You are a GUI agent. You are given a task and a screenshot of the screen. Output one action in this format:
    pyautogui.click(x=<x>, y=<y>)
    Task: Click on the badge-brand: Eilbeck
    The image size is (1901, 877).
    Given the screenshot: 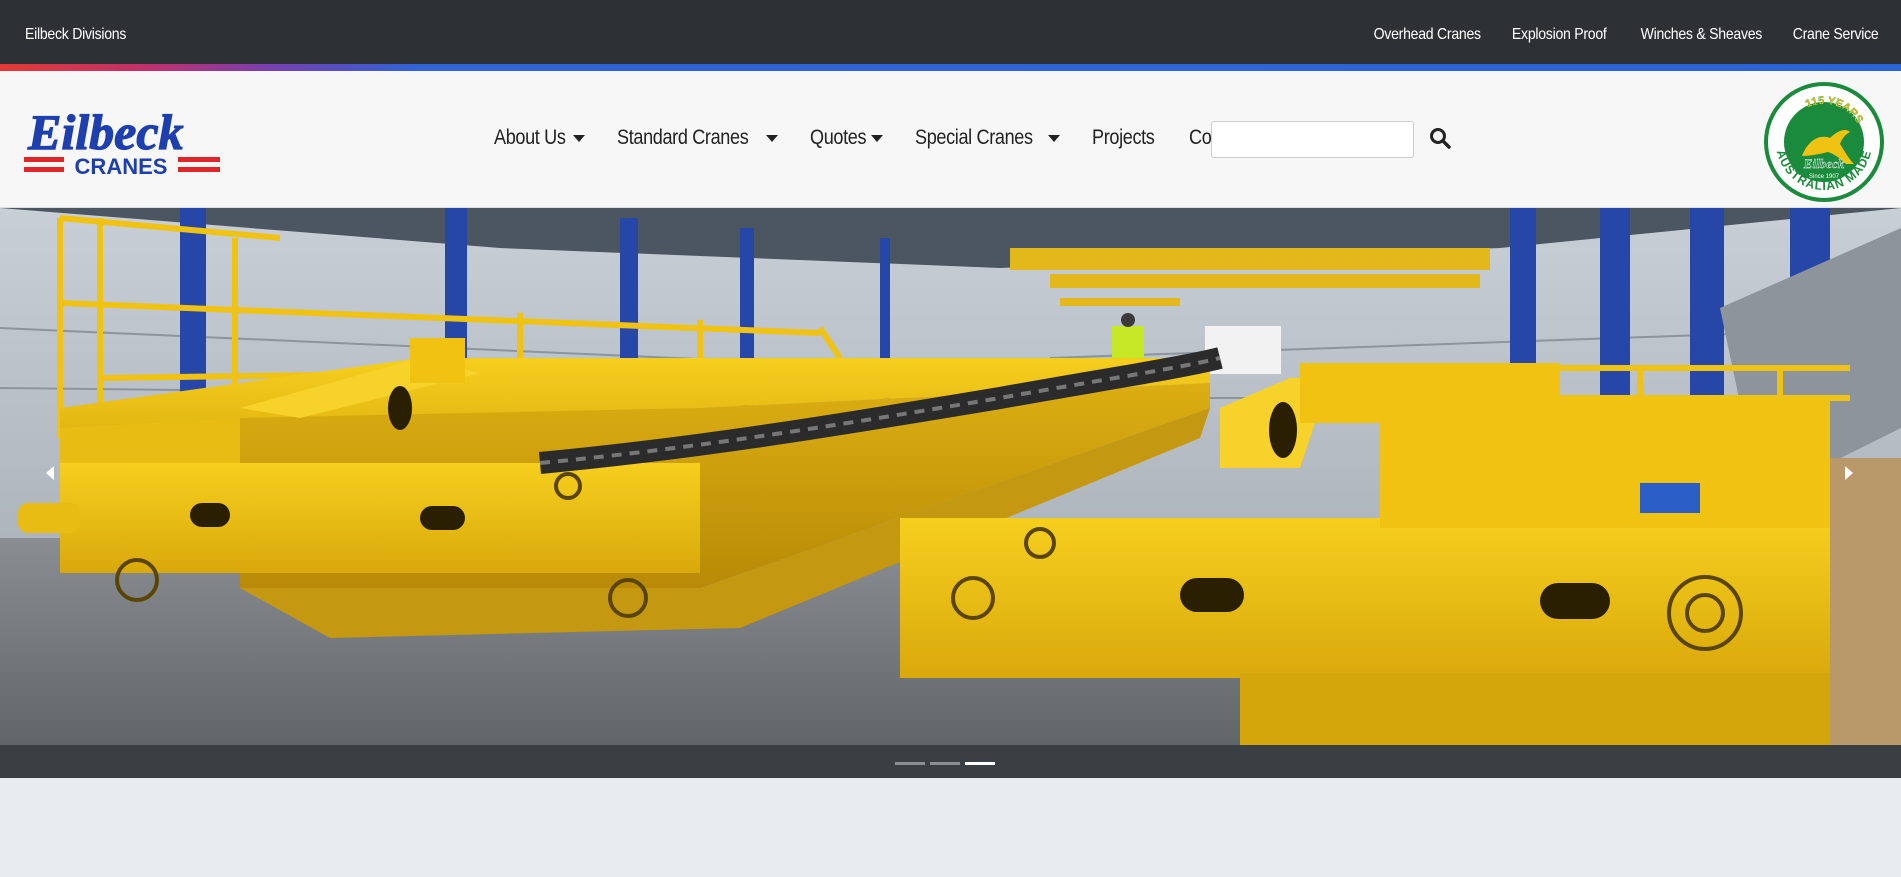 What is the action you would take?
    pyautogui.click(x=1824, y=163)
    